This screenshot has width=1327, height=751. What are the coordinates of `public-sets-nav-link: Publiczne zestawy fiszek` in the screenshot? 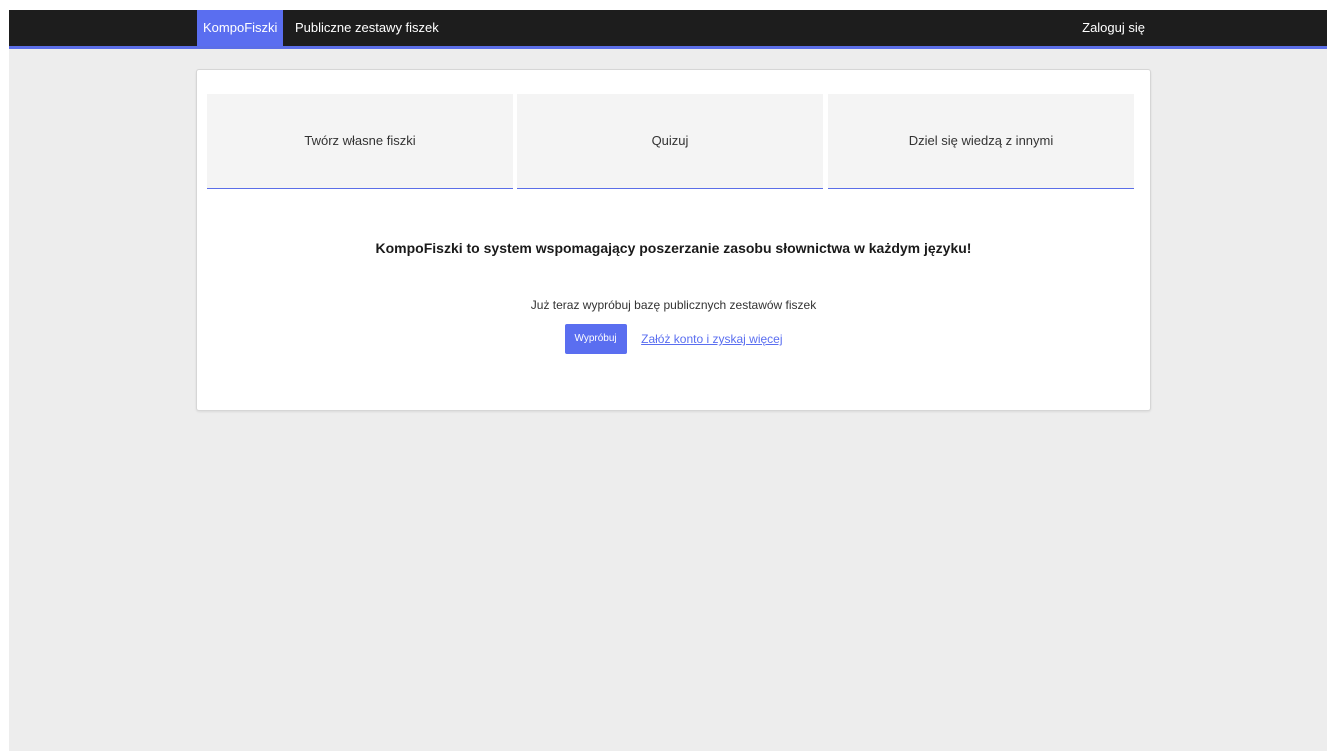 It's located at (367, 28).